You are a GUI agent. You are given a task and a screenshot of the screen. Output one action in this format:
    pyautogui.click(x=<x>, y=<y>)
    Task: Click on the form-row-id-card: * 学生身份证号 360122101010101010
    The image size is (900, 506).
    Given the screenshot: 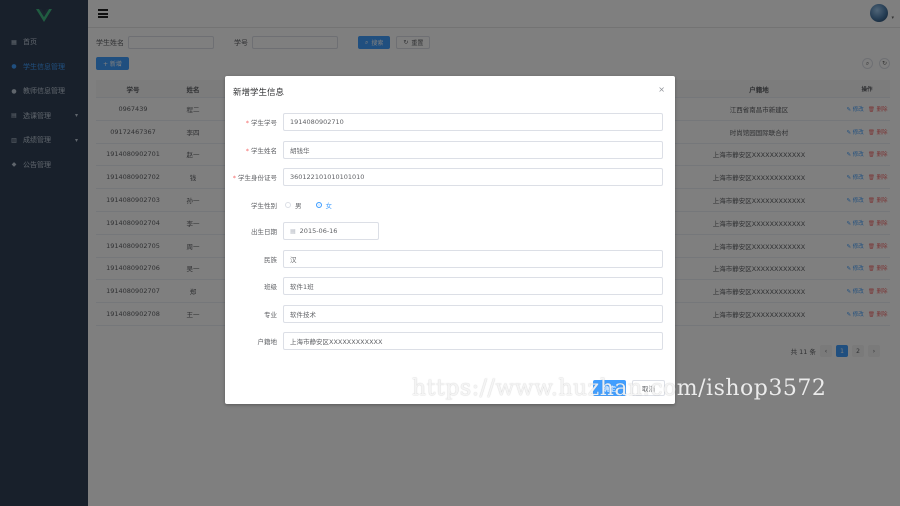 What is the action you would take?
    pyautogui.click(x=444, y=177)
    